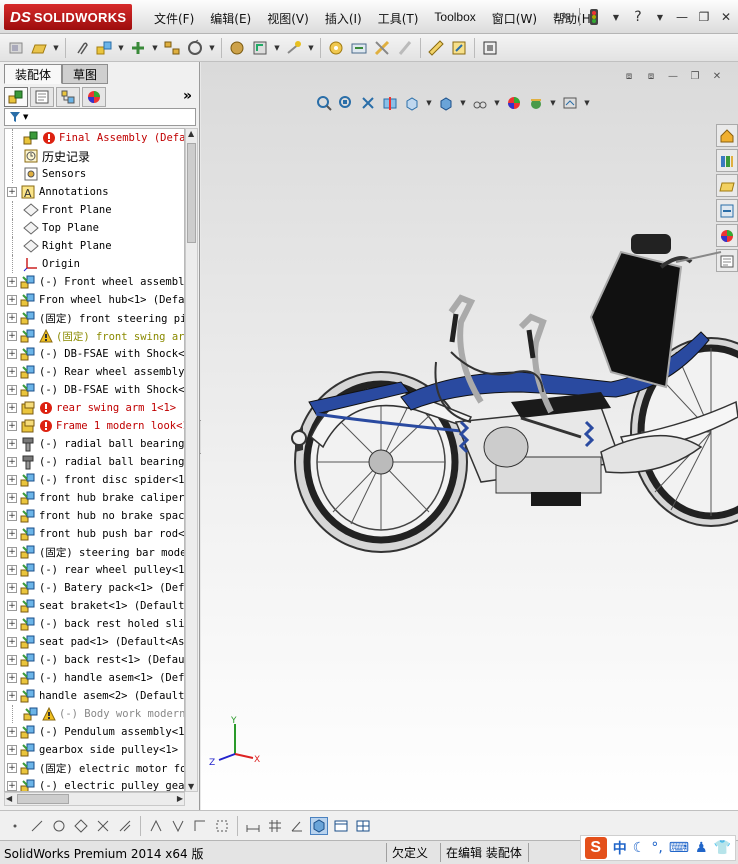 The height and width of the screenshot is (864, 738). I want to click on design-library-icon, so click(727, 160).